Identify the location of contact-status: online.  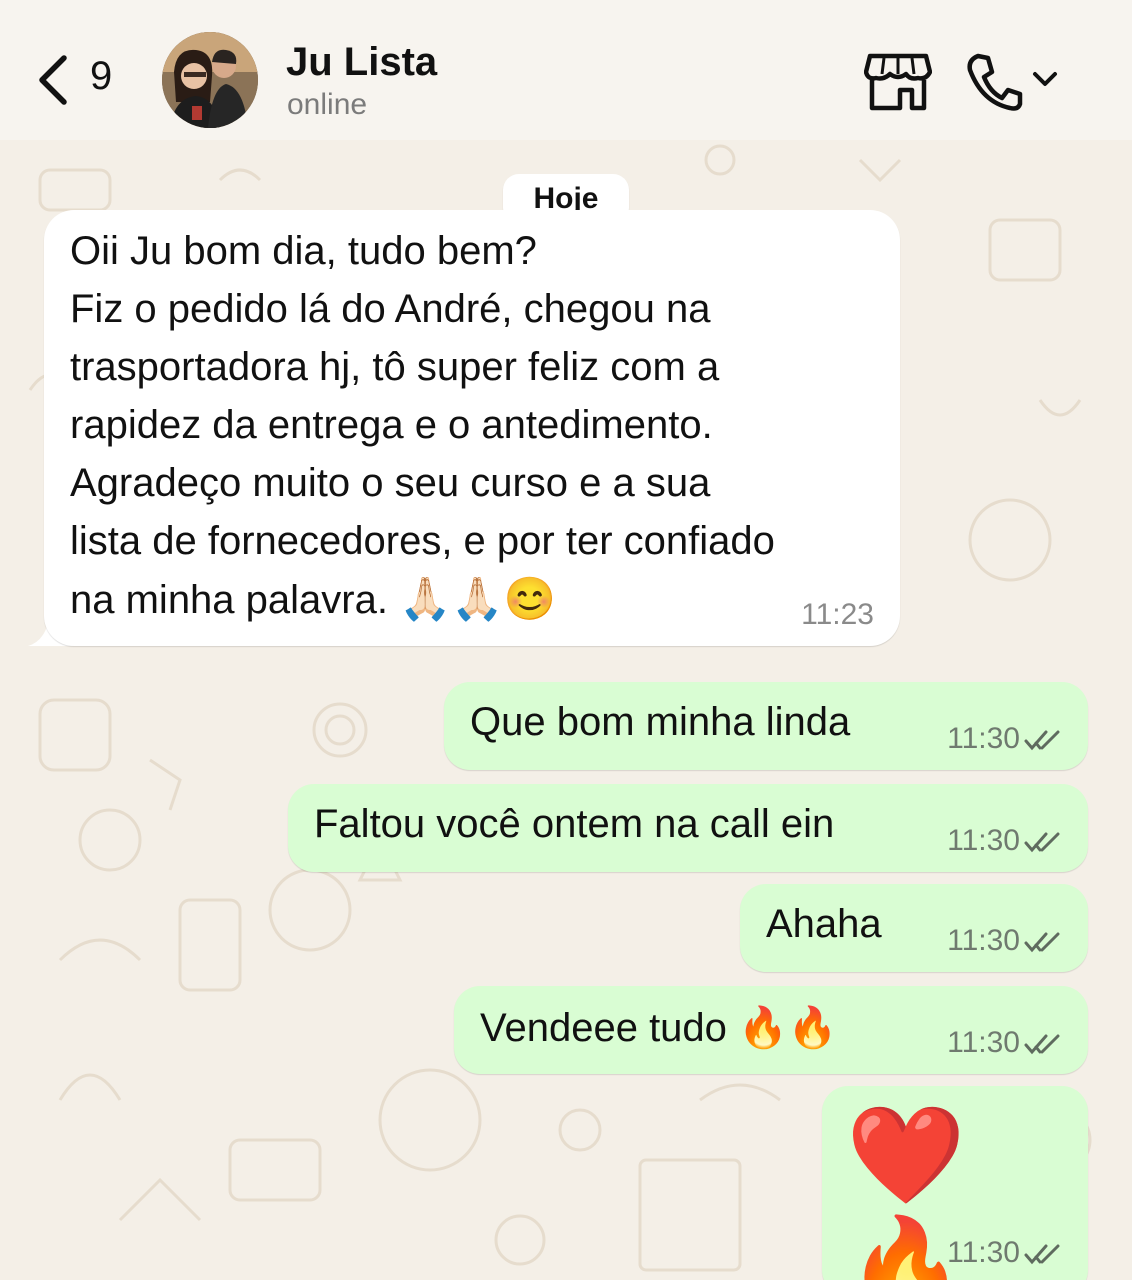
(327, 104).